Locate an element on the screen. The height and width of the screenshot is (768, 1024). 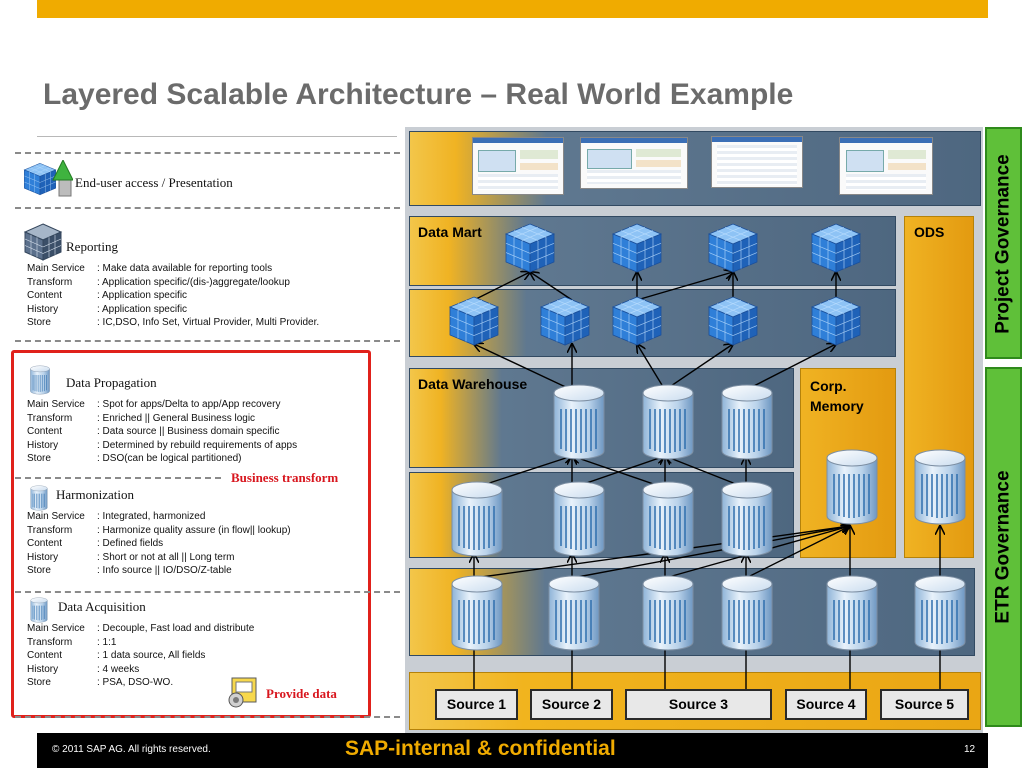
source-box-5: Source 5 is located at coordinates (924, 704).